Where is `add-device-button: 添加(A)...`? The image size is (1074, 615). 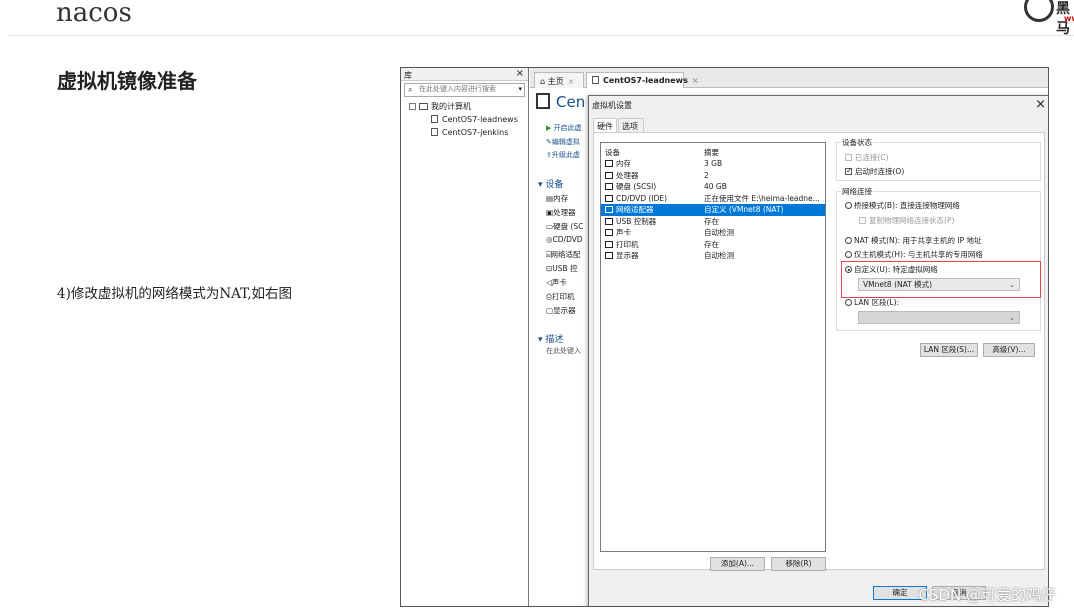 add-device-button: 添加(A)... is located at coordinates (737, 564).